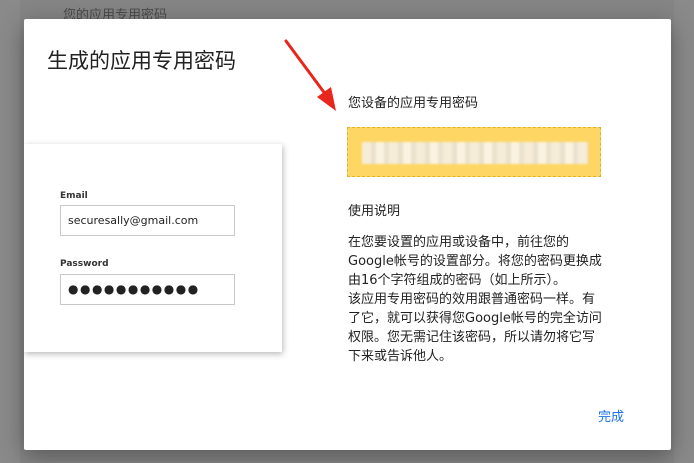  Describe the element at coordinates (459, 242) in the screenshot. I see `usage-line: 在您要设置的应用或设备中，前往您的` at that location.